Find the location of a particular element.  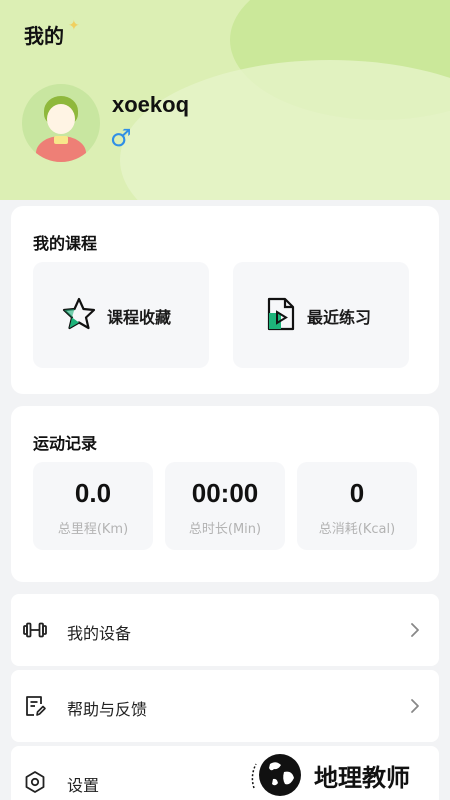

course-favorites-button: 课程收藏 is located at coordinates (121, 315).